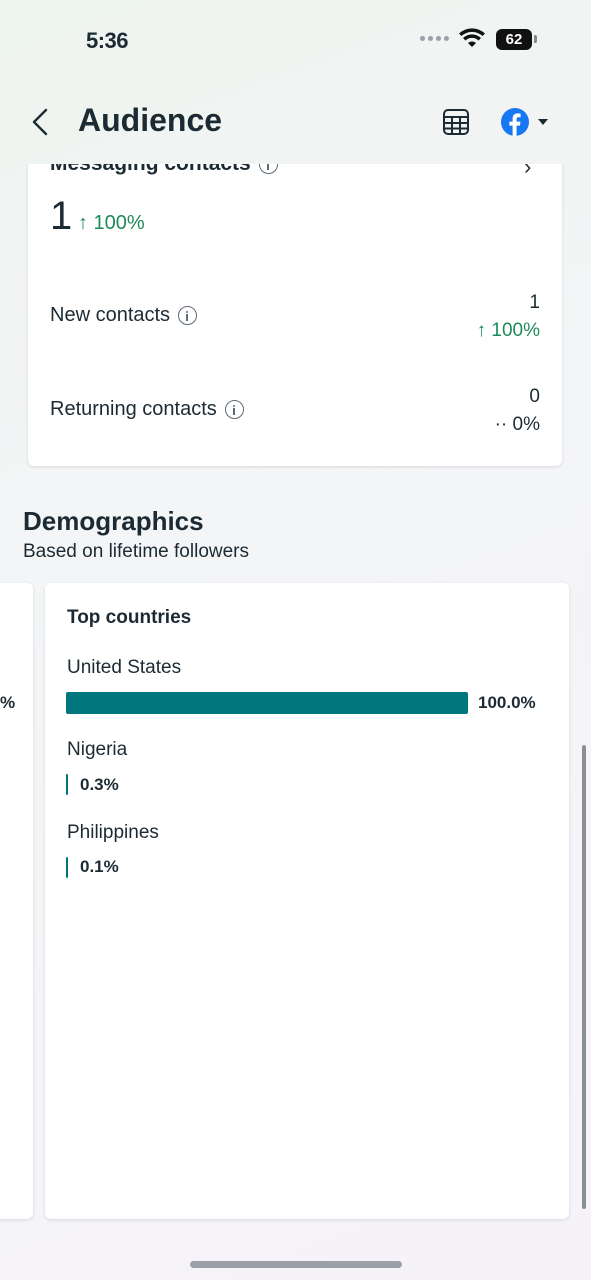 This screenshot has height=1280, width=591. I want to click on country-percent: 0.1%, so click(99, 866).